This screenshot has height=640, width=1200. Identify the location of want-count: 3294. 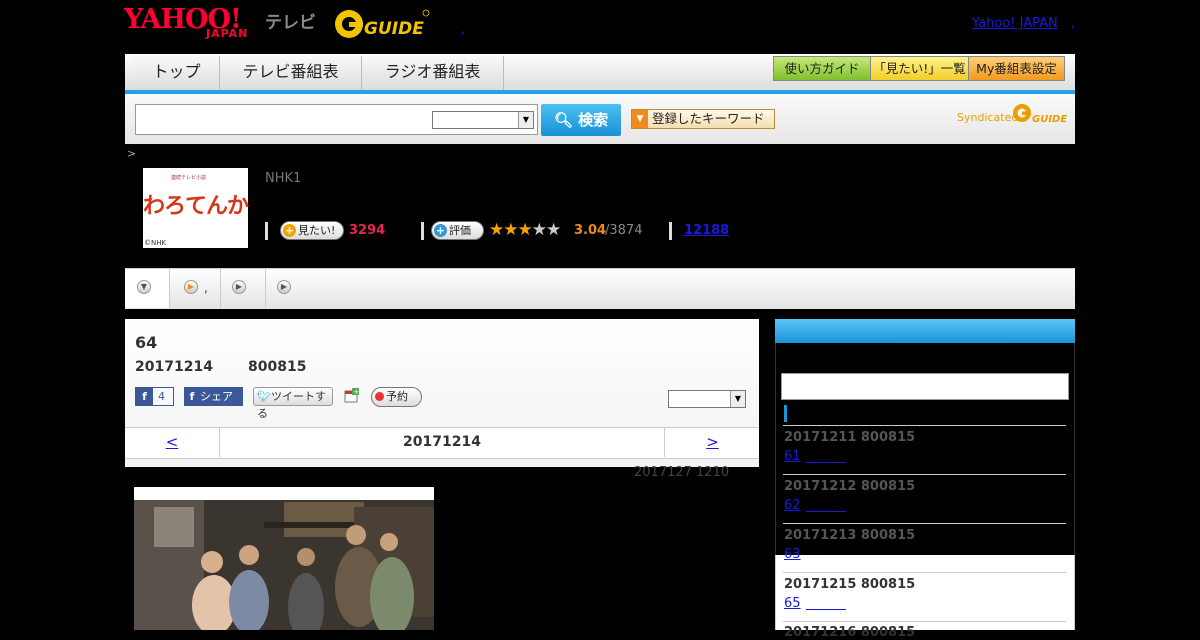
(367, 230).